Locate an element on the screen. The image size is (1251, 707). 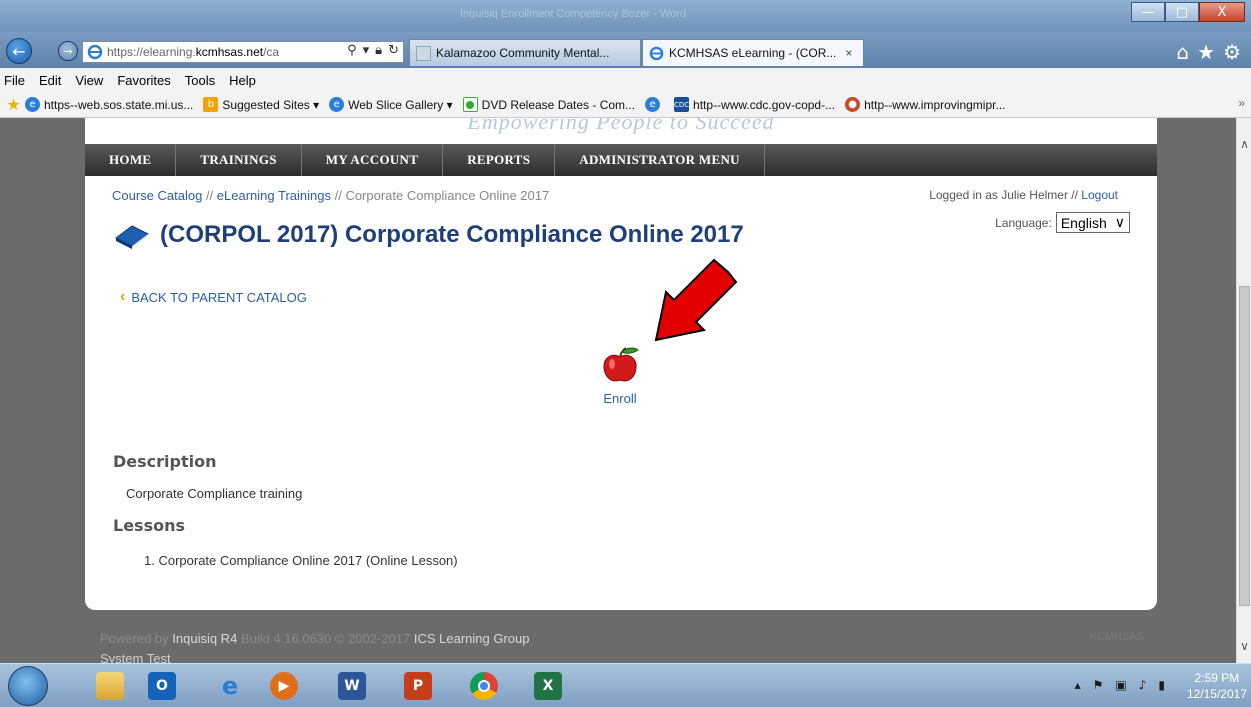
taskbar-media-player: ▶ is located at coordinates (284, 686).